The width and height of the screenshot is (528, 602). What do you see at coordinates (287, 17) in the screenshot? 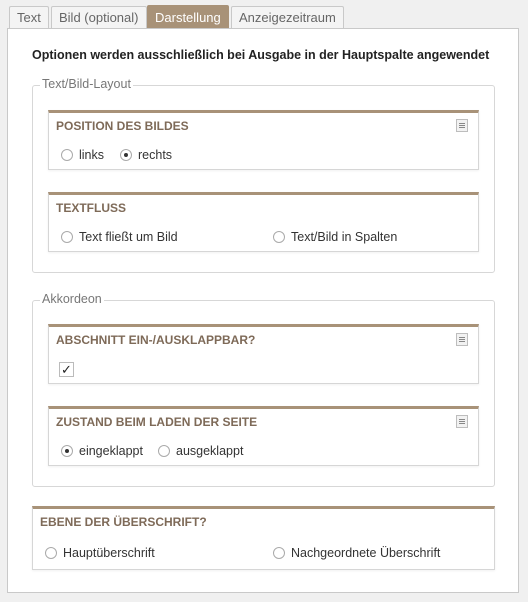
I see `tab-anzeigezeitraum: Anzeigezeitraum` at bounding box center [287, 17].